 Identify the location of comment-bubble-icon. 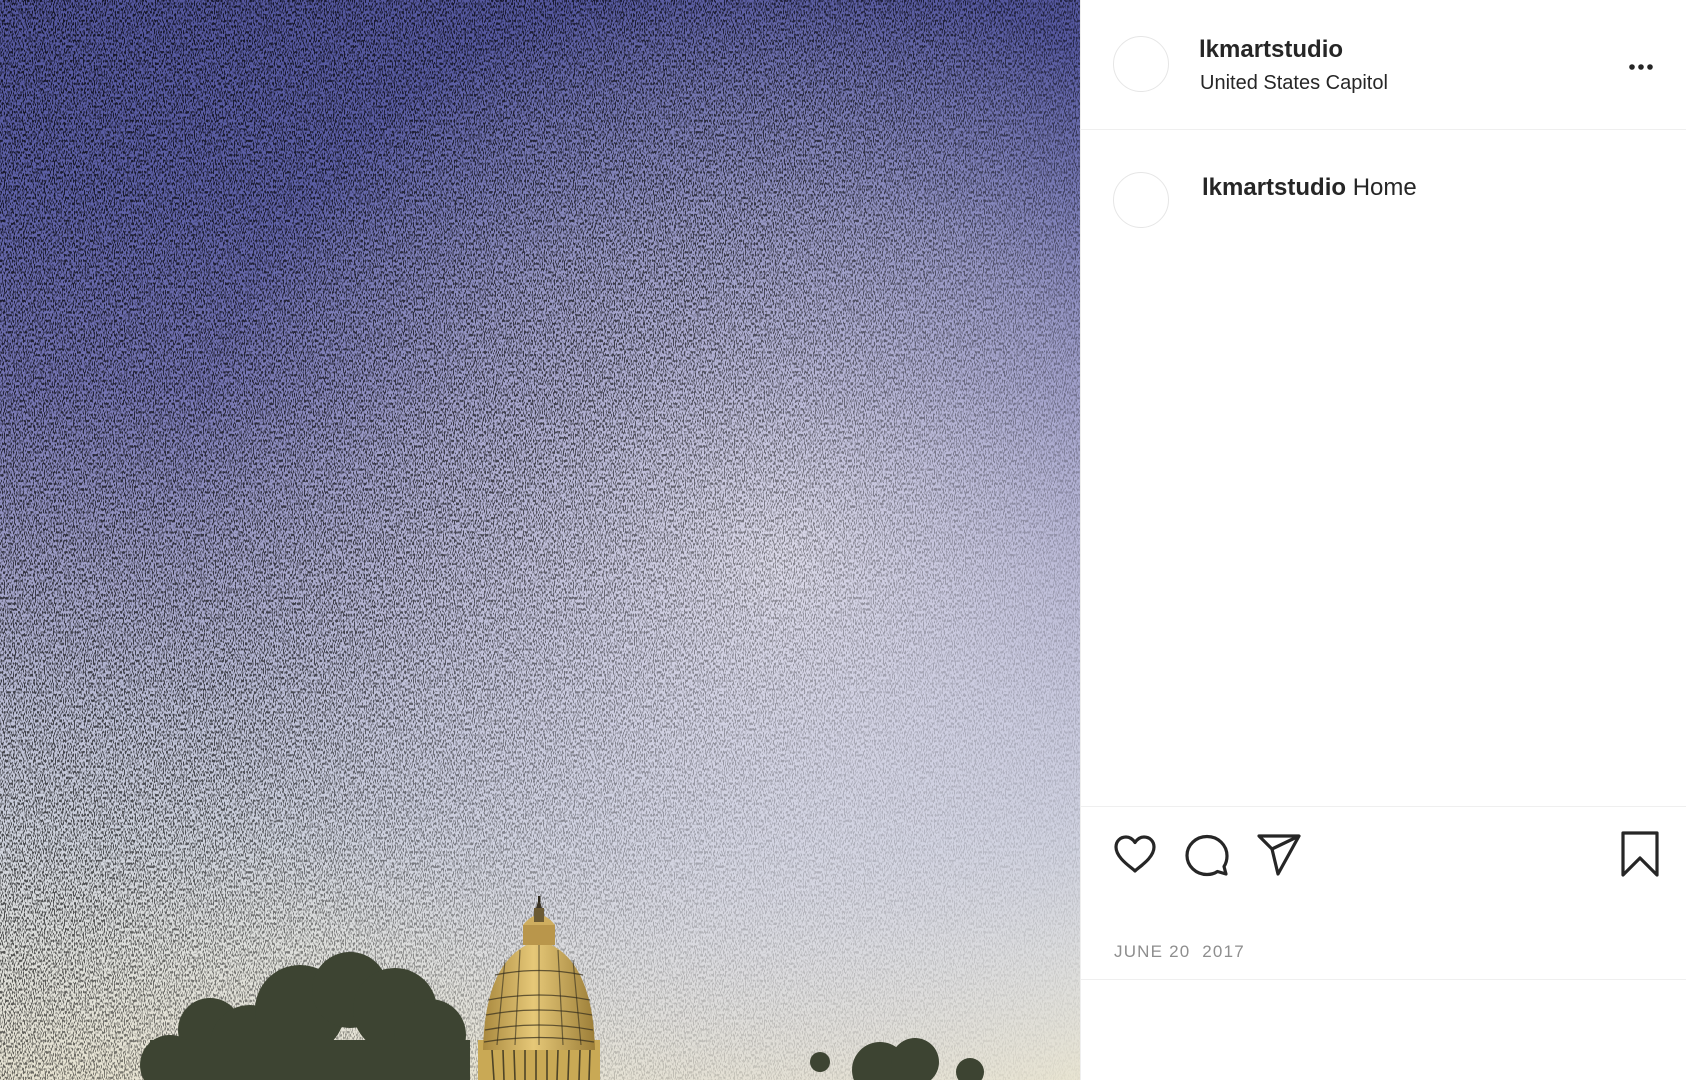
(1207, 855).